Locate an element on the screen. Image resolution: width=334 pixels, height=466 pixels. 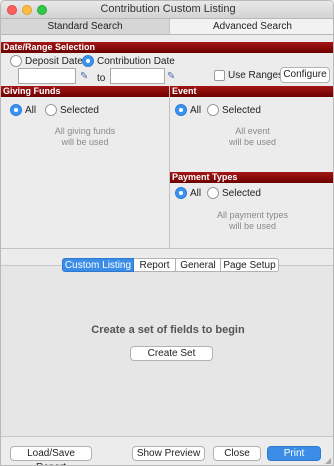
empty-fields-message: Create a set of fields to begin is located at coordinates (168, 330).